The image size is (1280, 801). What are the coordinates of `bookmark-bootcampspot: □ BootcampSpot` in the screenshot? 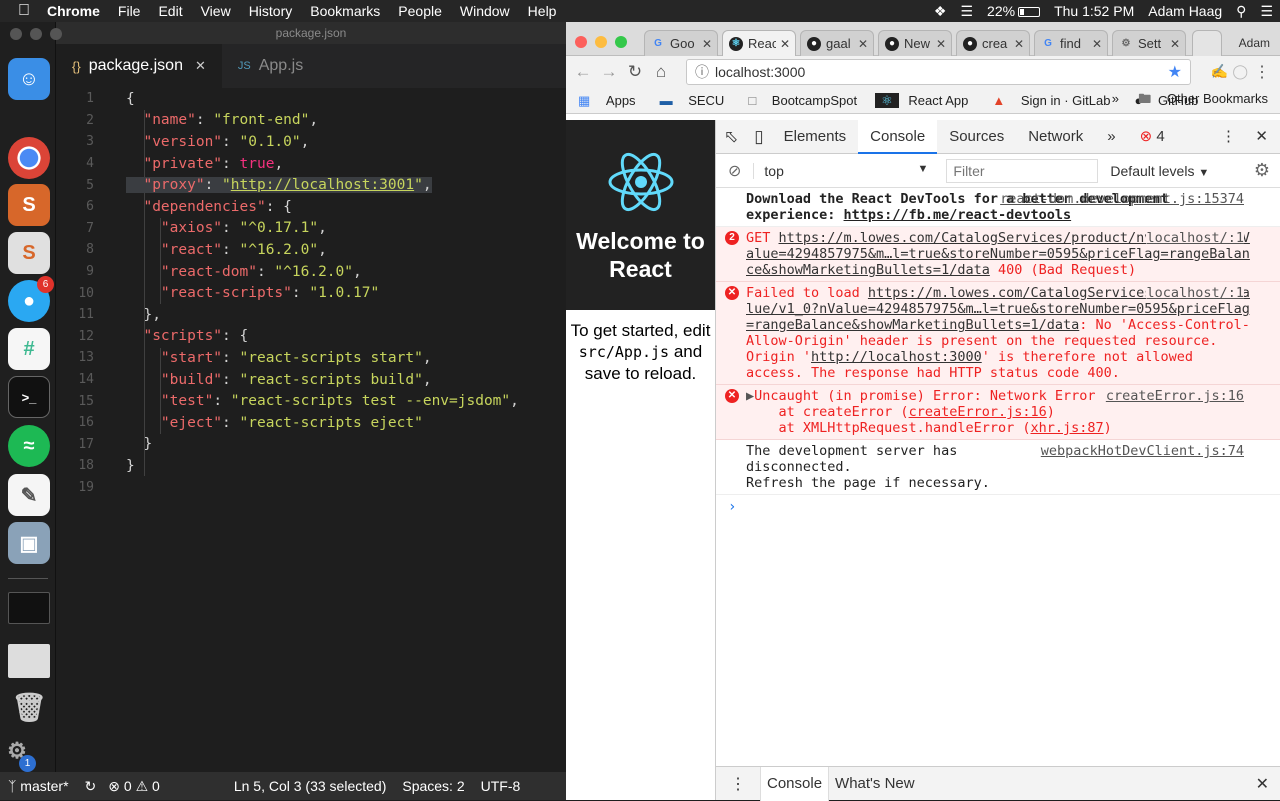 It's located at (802, 100).